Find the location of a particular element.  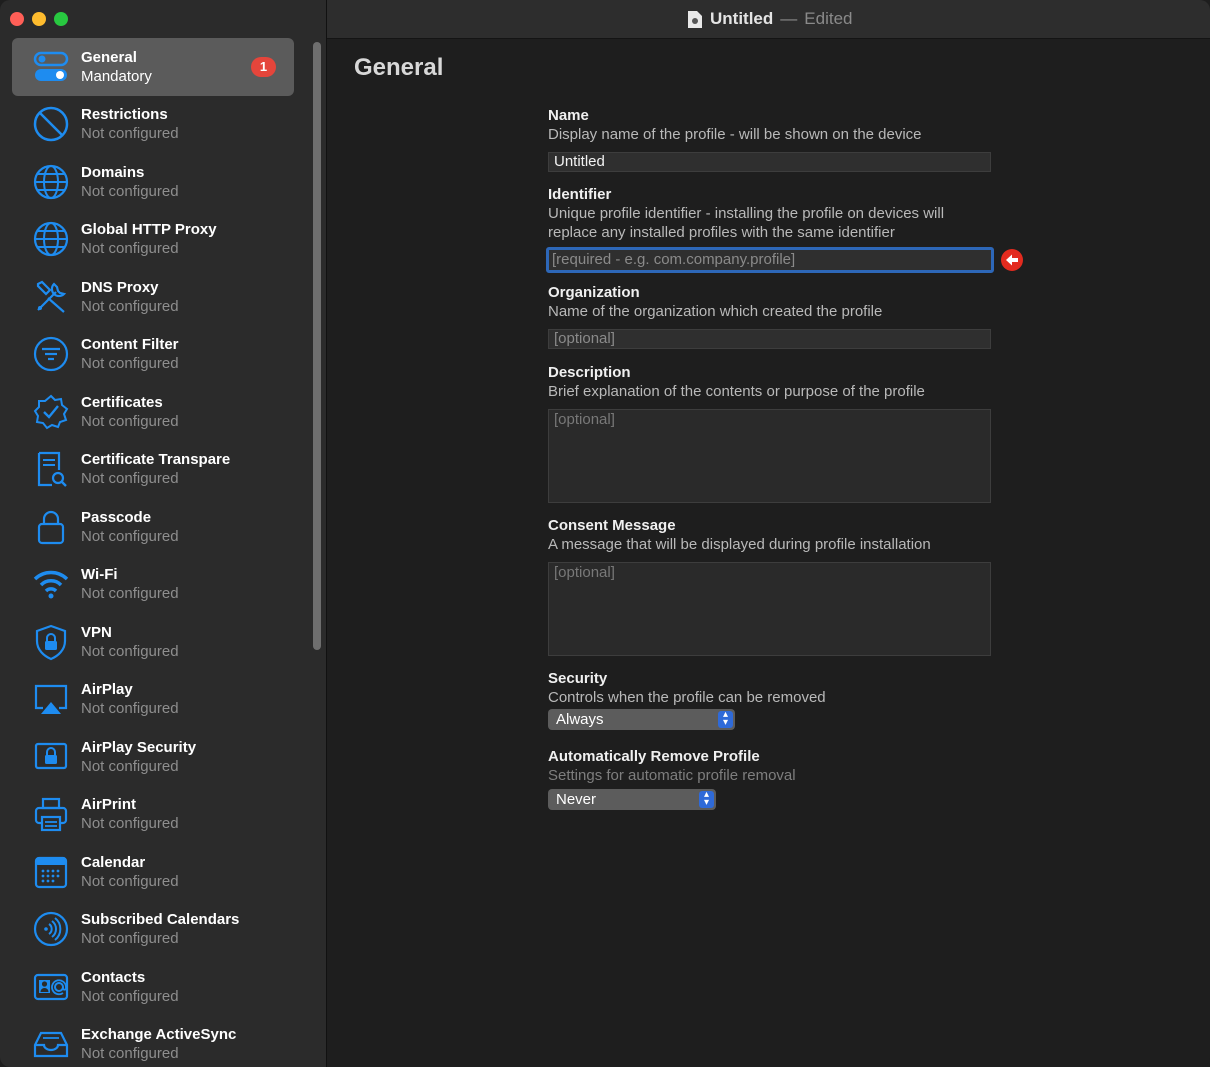

sidebar-item-title: General is located at coordinates (109, 57).